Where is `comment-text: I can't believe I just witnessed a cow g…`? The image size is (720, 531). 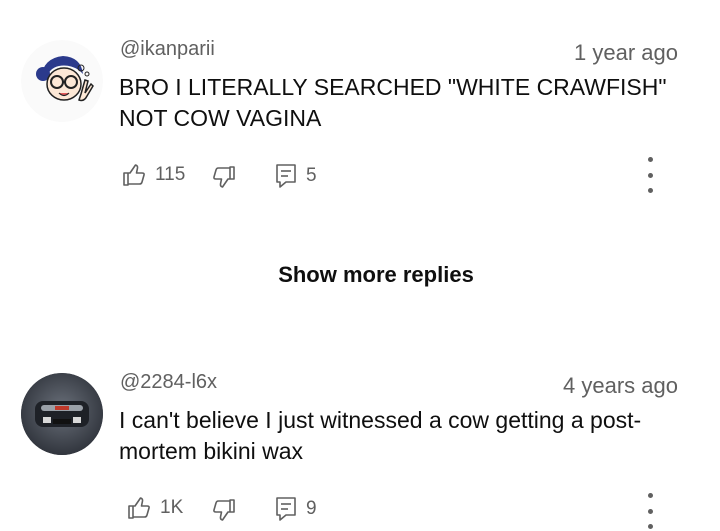 comment-text: I can't believe I just witnessed a cow g… is located at coordinates (380, 435).